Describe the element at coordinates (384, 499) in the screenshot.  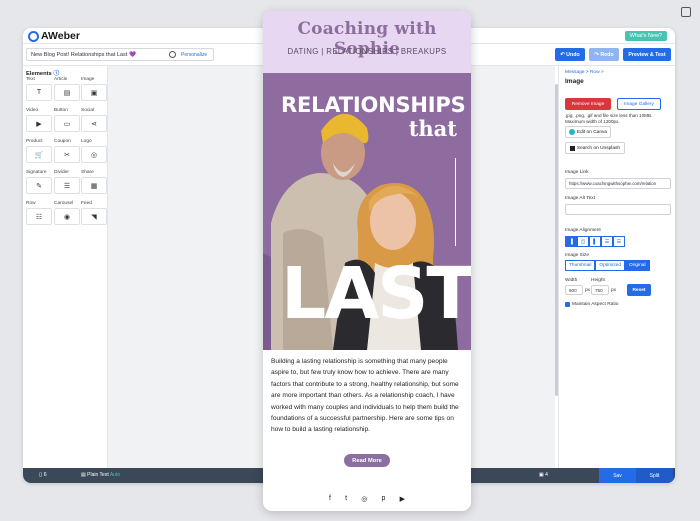
I see `pinterest-icon: p` at that location.